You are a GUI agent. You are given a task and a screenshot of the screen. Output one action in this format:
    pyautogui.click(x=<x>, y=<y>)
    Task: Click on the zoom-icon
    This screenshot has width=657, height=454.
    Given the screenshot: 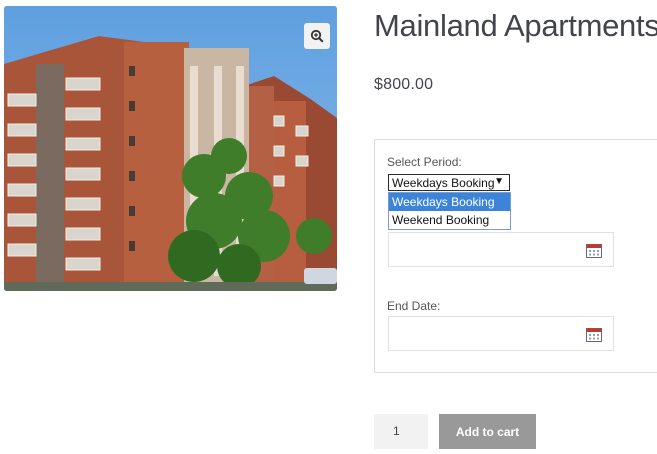 What is the action you would take?
    pyautogui.click(x=317, y=36)
    